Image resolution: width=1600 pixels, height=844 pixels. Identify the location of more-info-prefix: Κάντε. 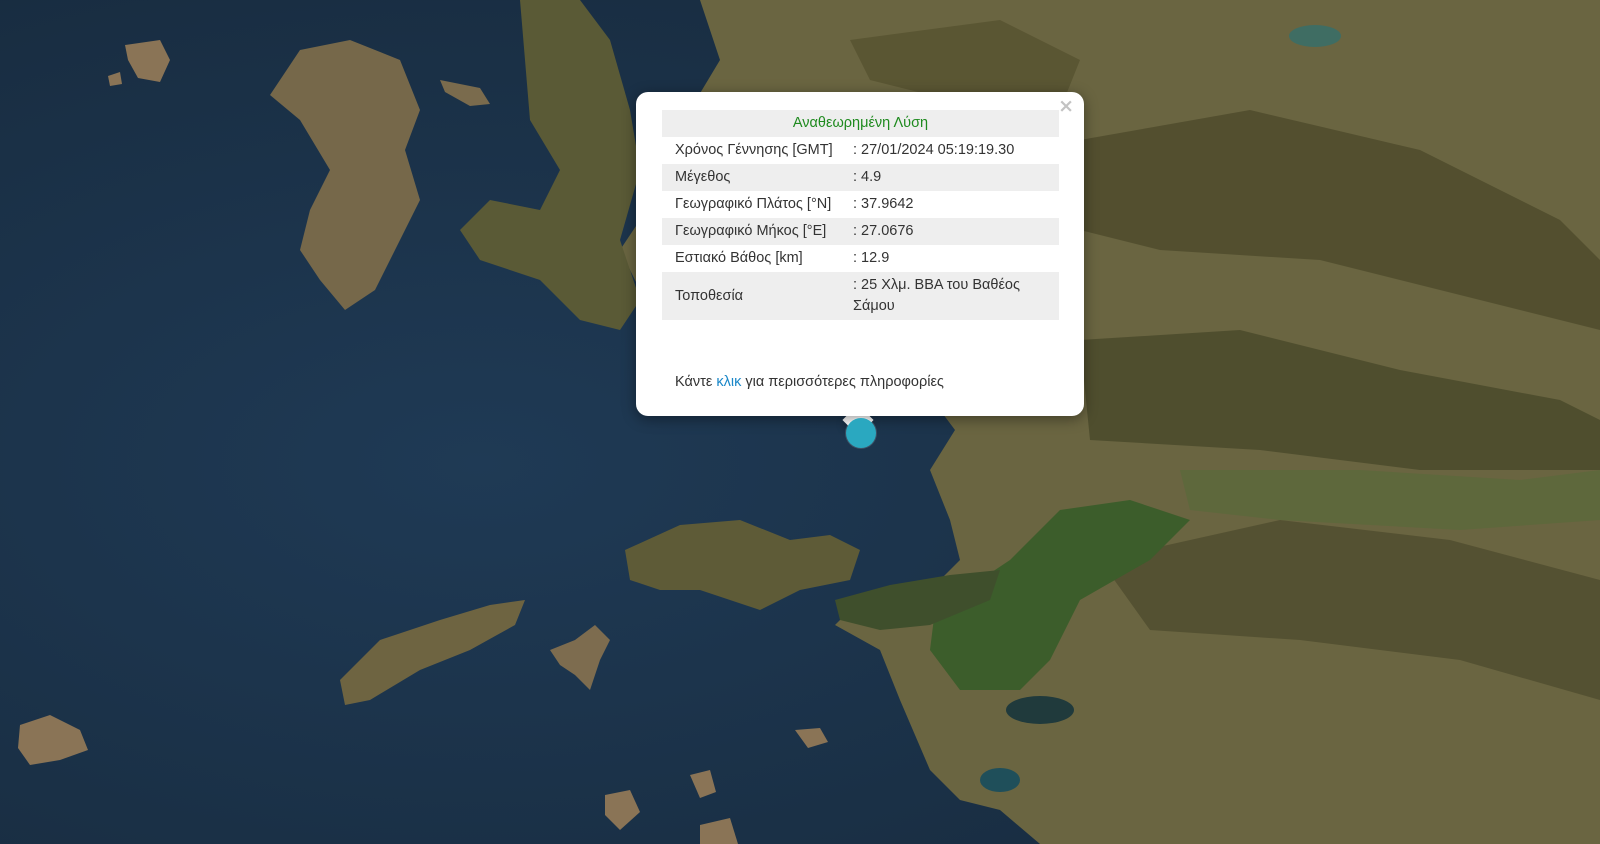
(696, 382).